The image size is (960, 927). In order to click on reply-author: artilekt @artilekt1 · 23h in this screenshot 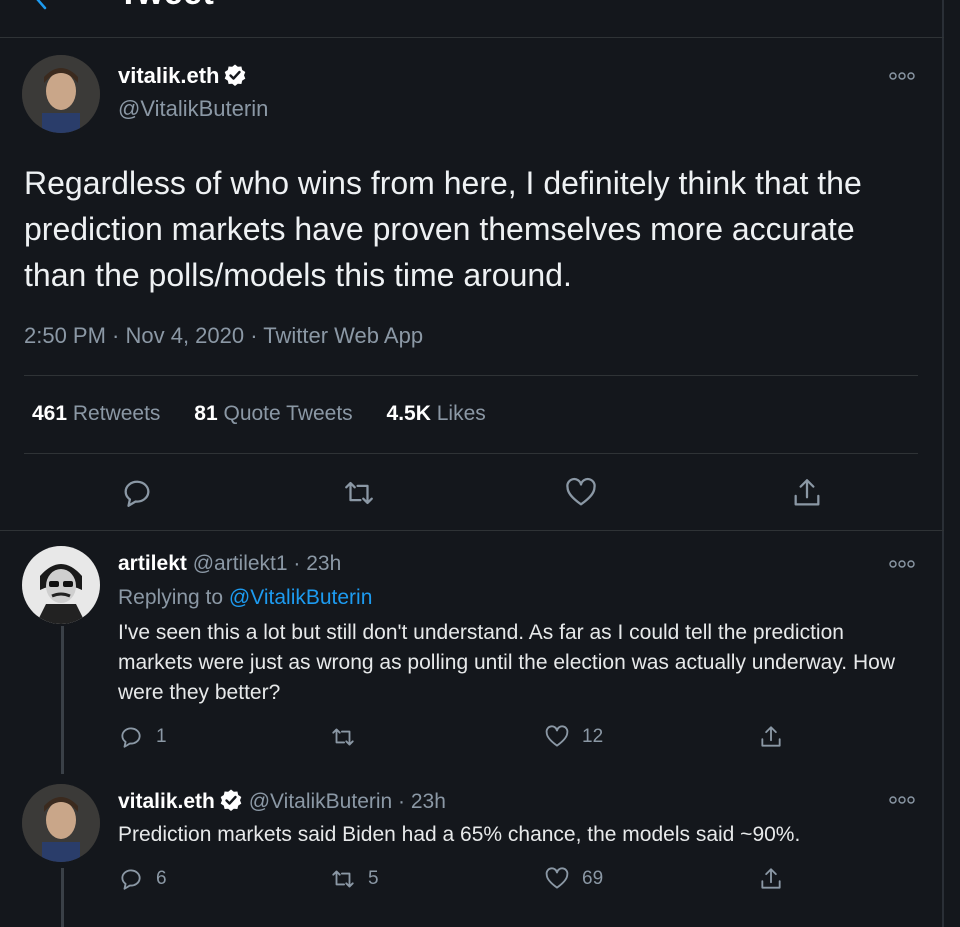, I will do `click(229, 564)`.